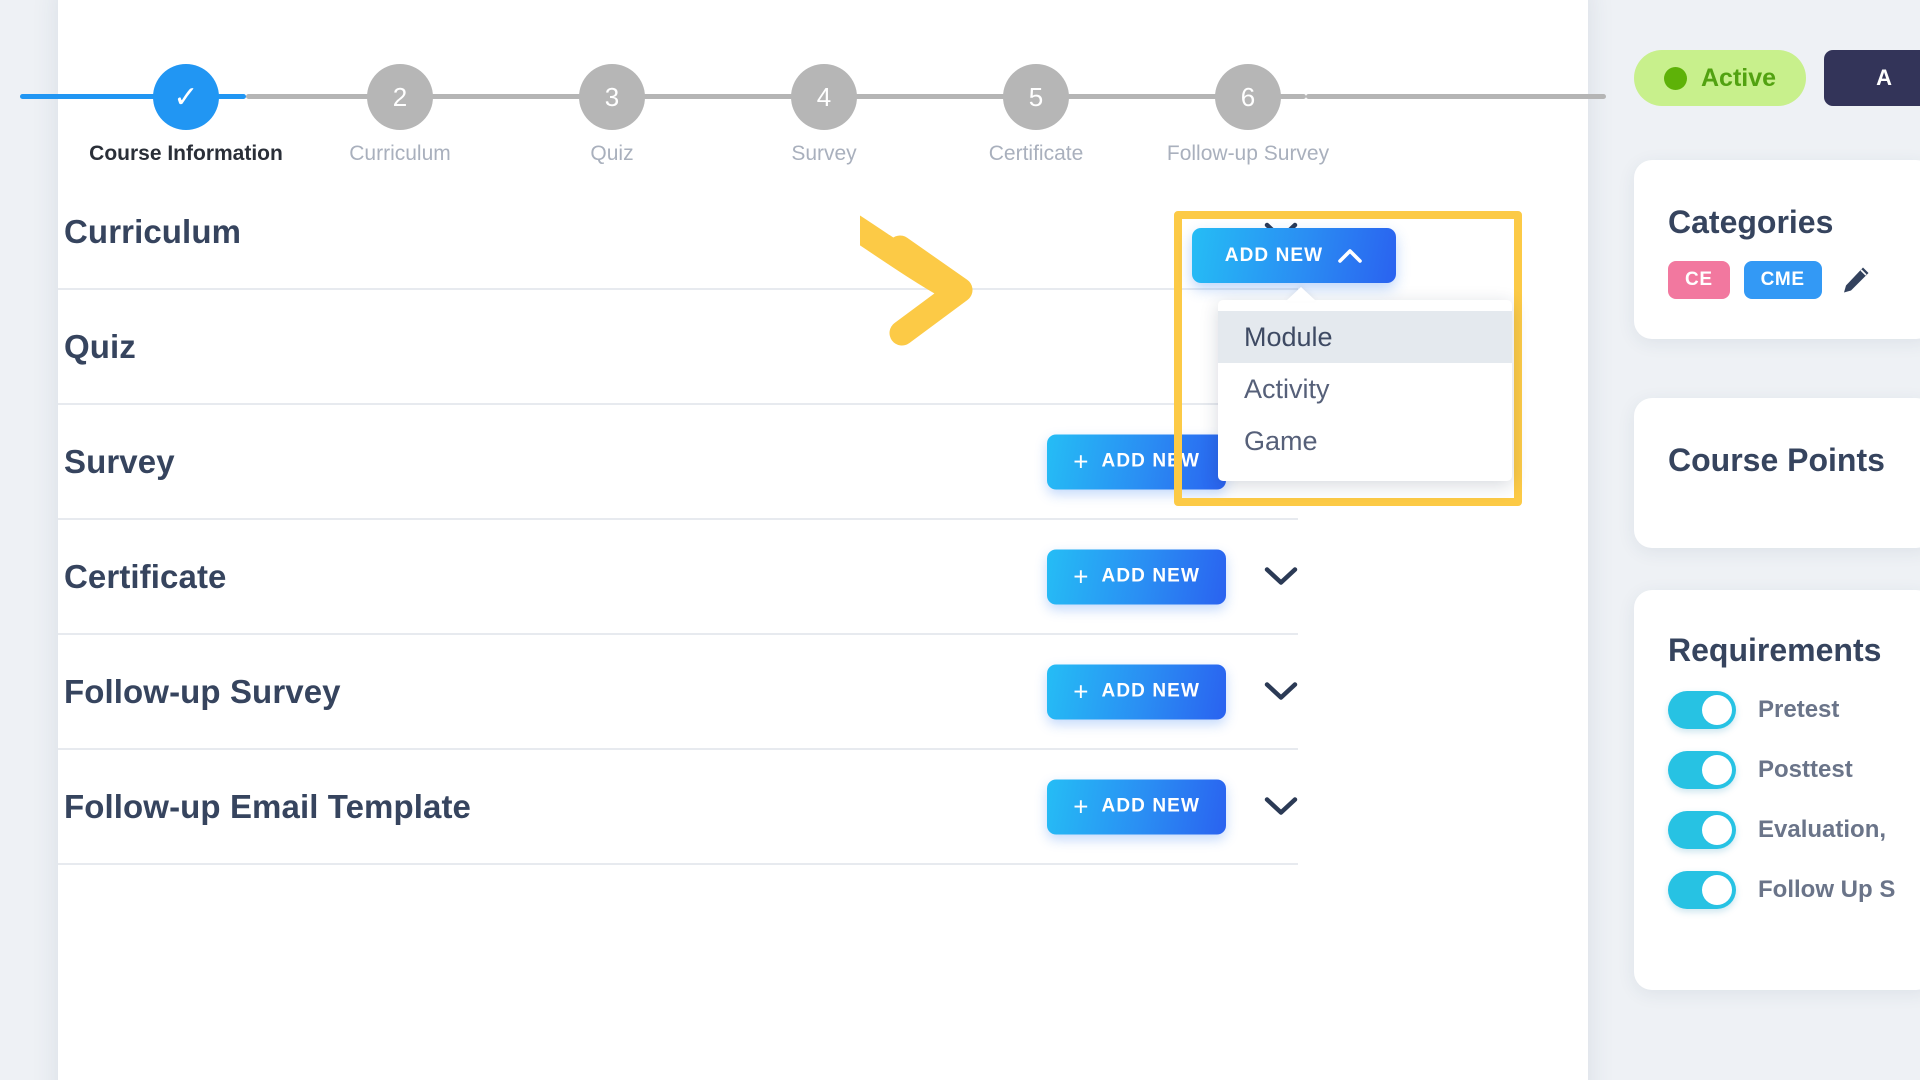 This screenshot has height=1080, width=1920. I want to click on requirements-title: Requirements, so click(1775, 650).